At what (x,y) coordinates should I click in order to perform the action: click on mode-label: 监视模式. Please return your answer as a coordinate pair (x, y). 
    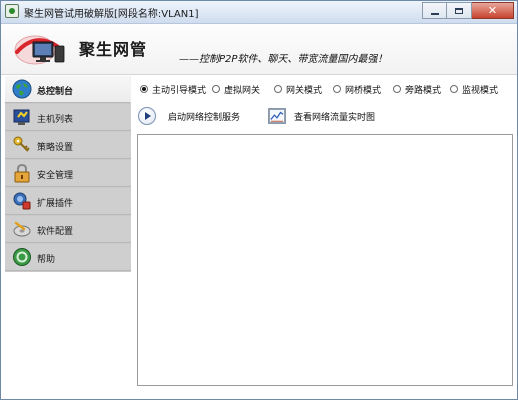
    Looking at the image, I should click on (480, 90).